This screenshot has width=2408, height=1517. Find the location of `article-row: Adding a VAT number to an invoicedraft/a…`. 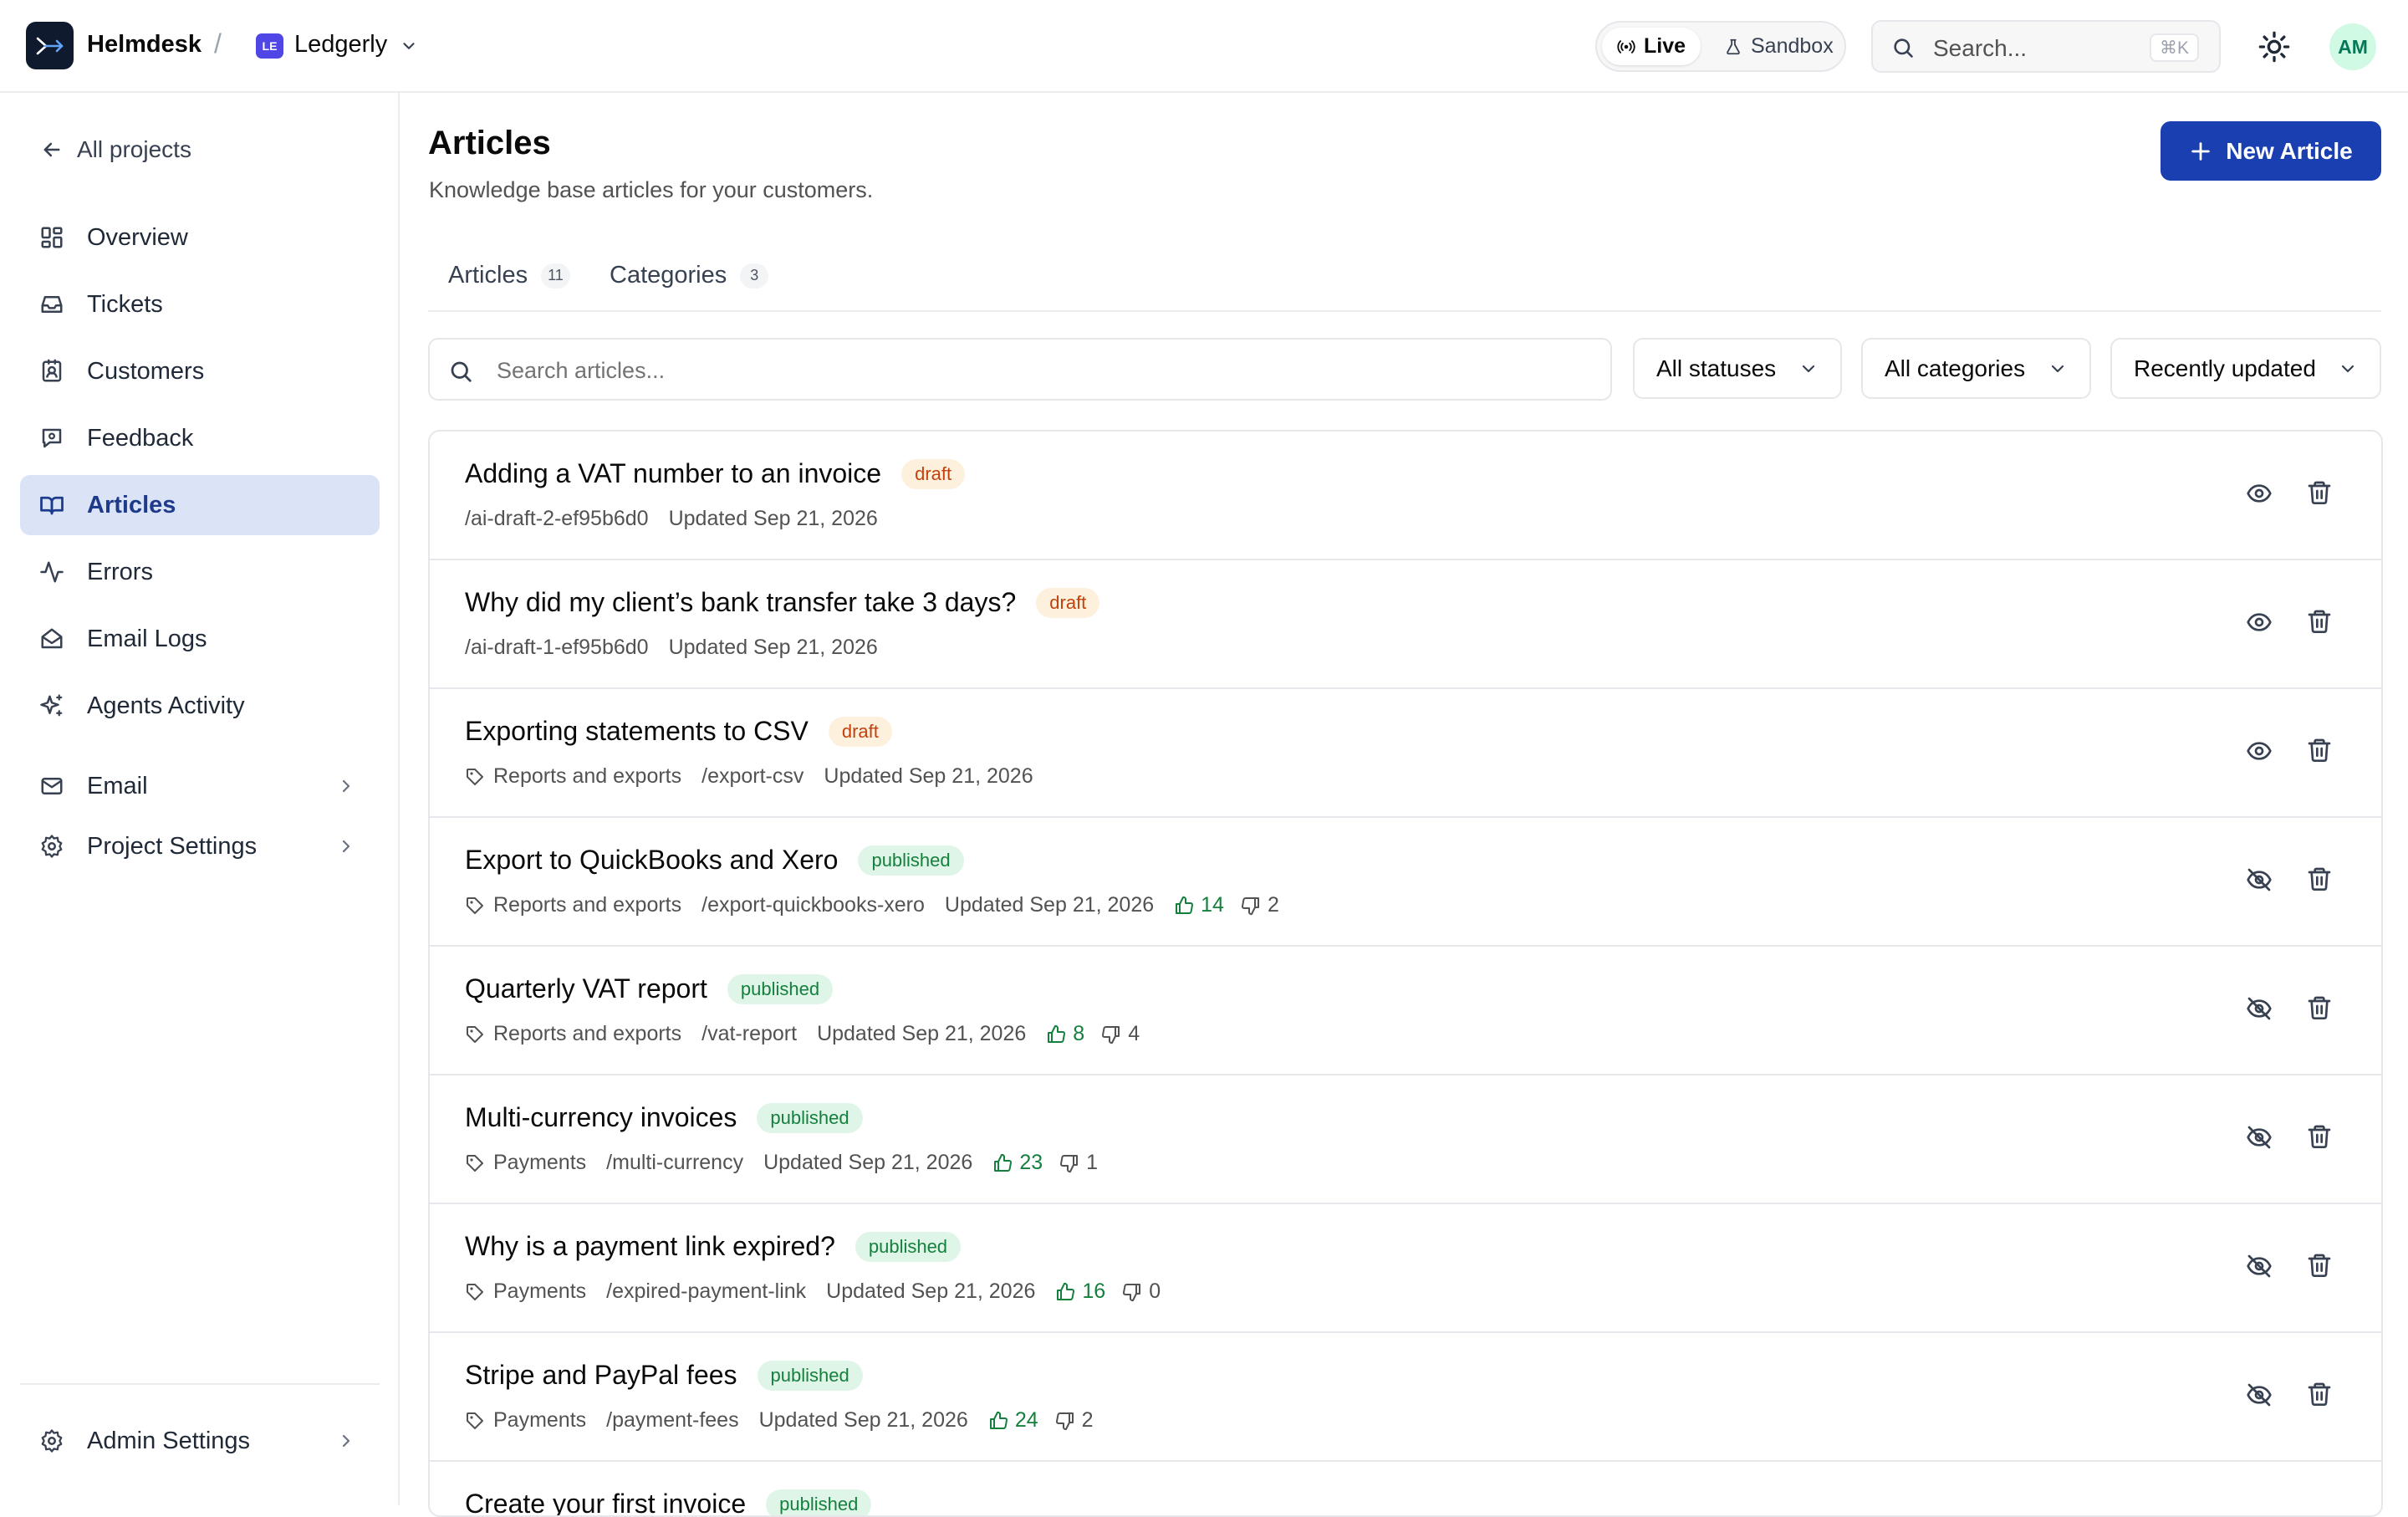

article-row: Adding a VAT number to an invoicedraft/a… is located at coordinates (1405, 496).